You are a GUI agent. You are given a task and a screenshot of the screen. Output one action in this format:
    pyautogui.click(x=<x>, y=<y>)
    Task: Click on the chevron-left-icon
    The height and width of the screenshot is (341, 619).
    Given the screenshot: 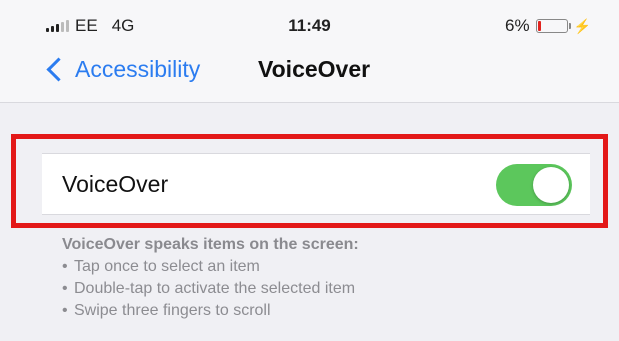 What is the action you would take?
    pyautogui.click(x=58, y=69)
    